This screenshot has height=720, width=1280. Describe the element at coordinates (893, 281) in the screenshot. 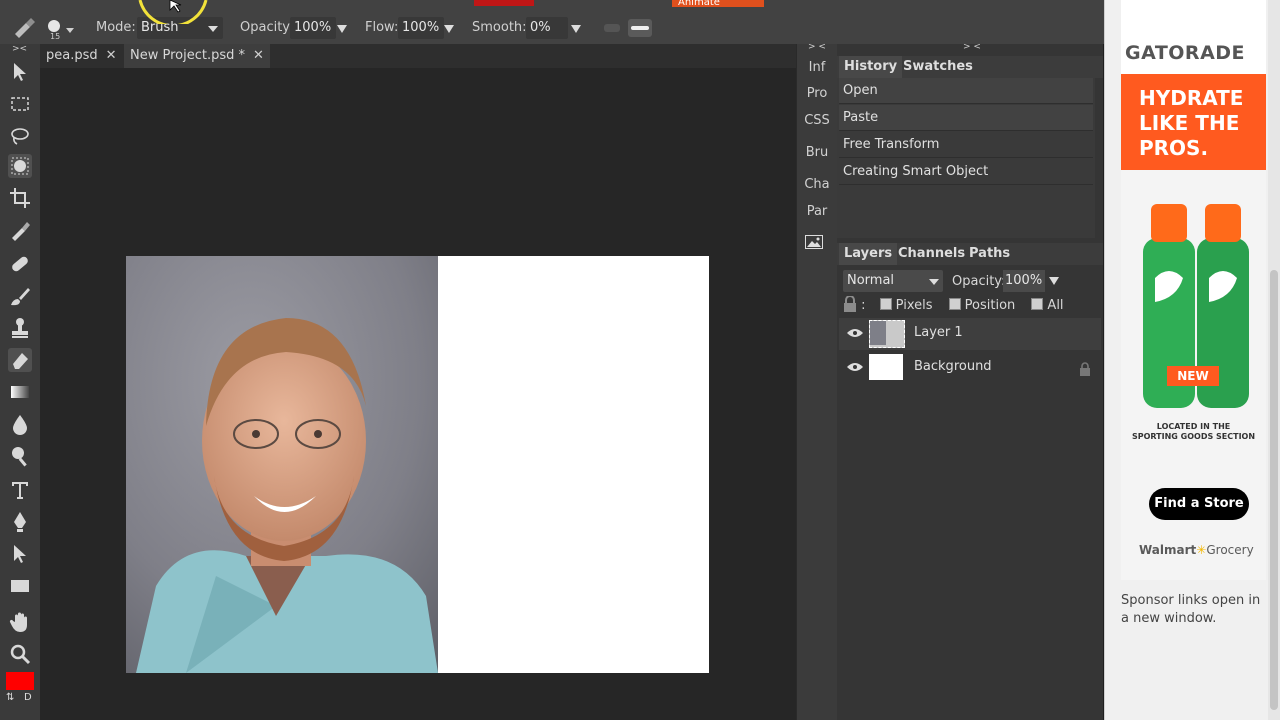

I see `blend-mode-select: Normal` at that location.